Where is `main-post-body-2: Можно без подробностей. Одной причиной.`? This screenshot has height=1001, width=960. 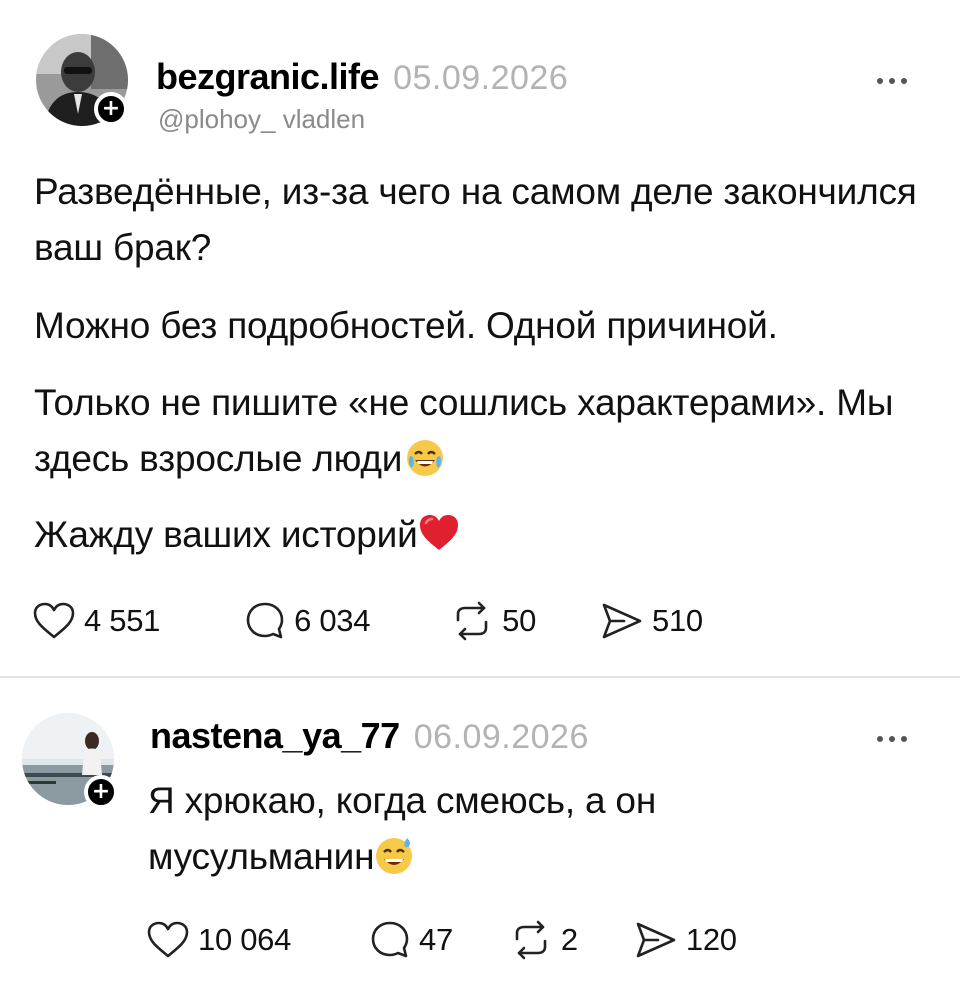 main-post-body-2: Можно без подробностей. Одной причиной. is located at coordinates (484, 326).